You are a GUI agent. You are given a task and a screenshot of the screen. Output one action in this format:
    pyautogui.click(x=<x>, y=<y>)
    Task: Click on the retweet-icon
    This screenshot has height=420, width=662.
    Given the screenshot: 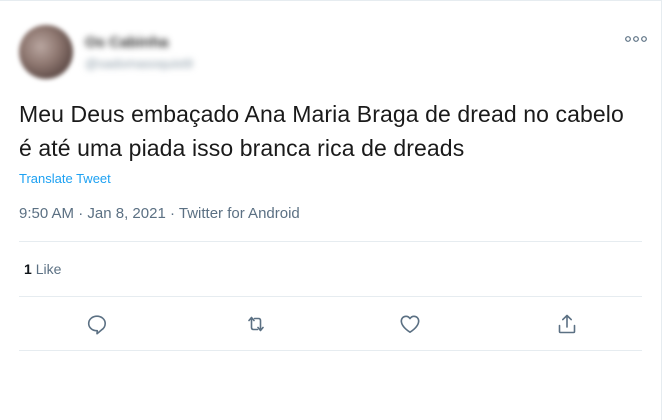 What is the action you would take?
    pyautogui.click(x=256, y=324)
    